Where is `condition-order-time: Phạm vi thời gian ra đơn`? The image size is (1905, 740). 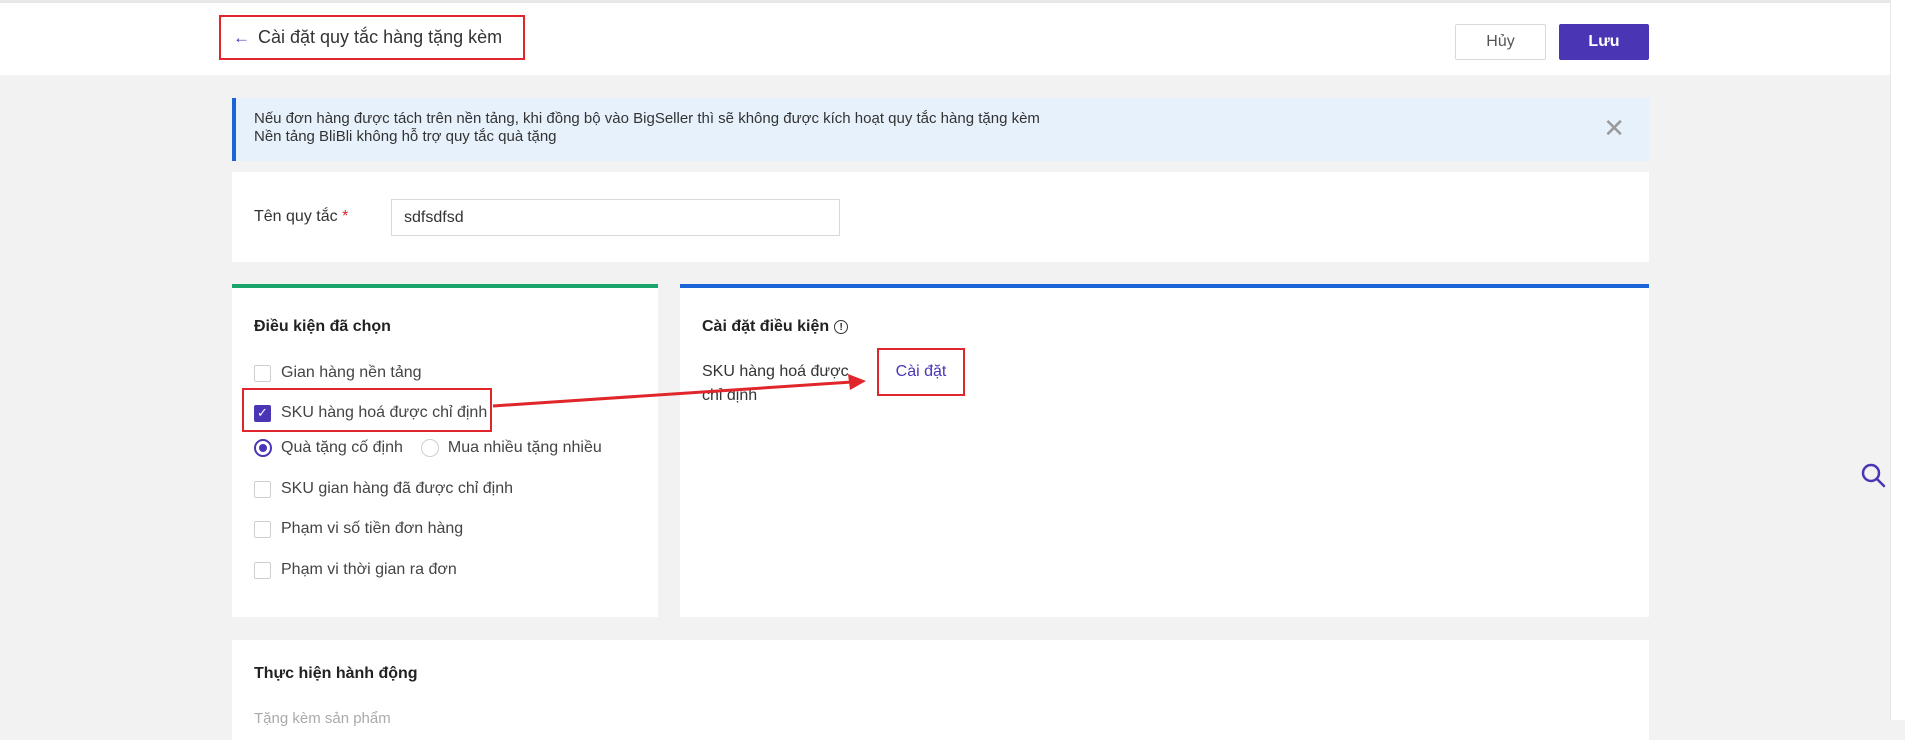 condition-order-time: Phạm vi thời gian ra đơn is located at coordinates (355, 570).